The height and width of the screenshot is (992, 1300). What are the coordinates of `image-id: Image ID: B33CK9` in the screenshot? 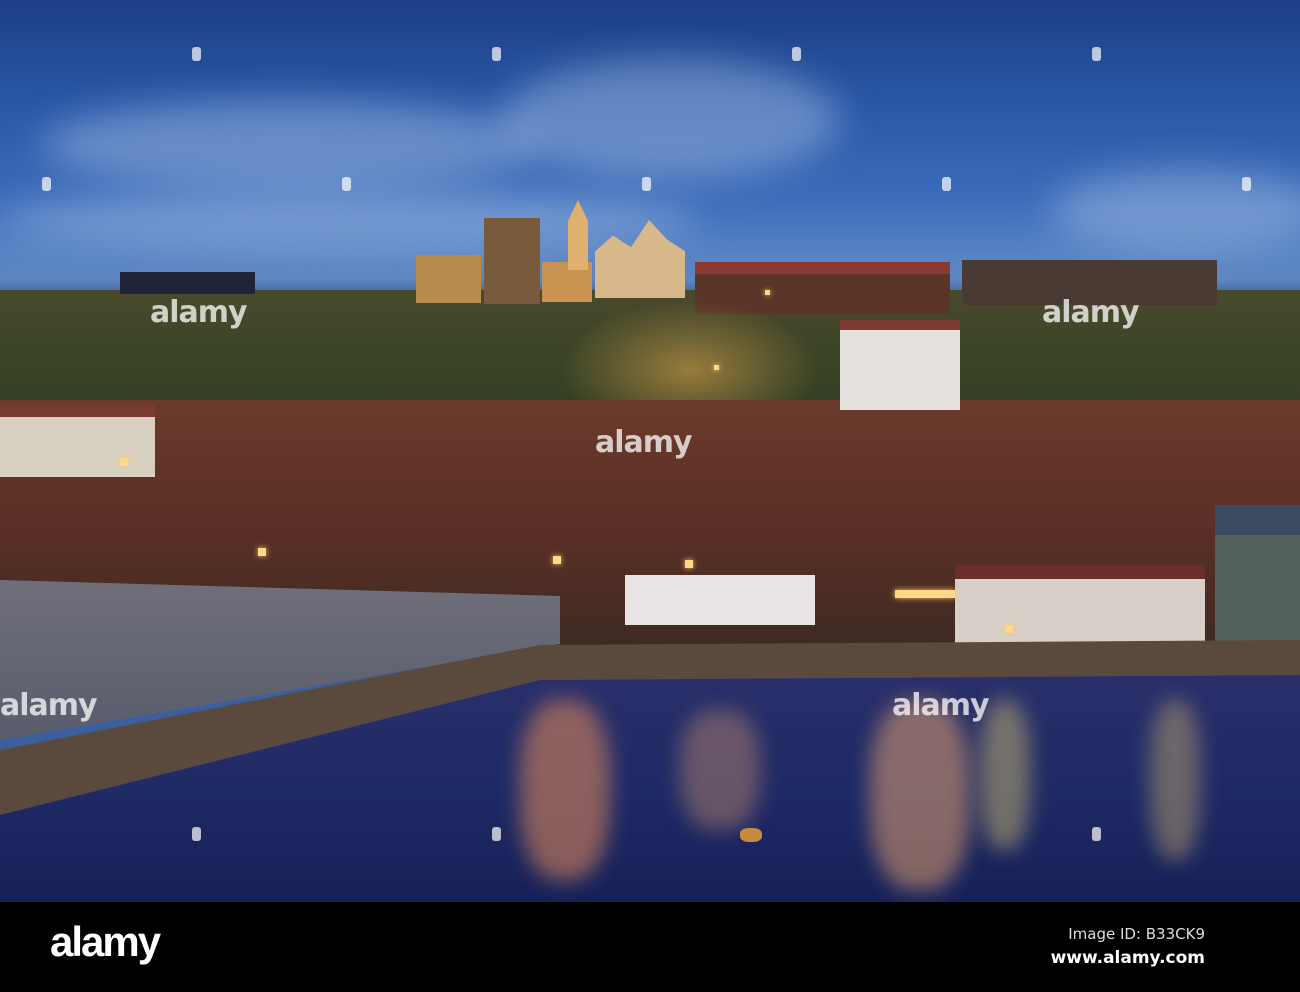 It's located at (1136, 934).